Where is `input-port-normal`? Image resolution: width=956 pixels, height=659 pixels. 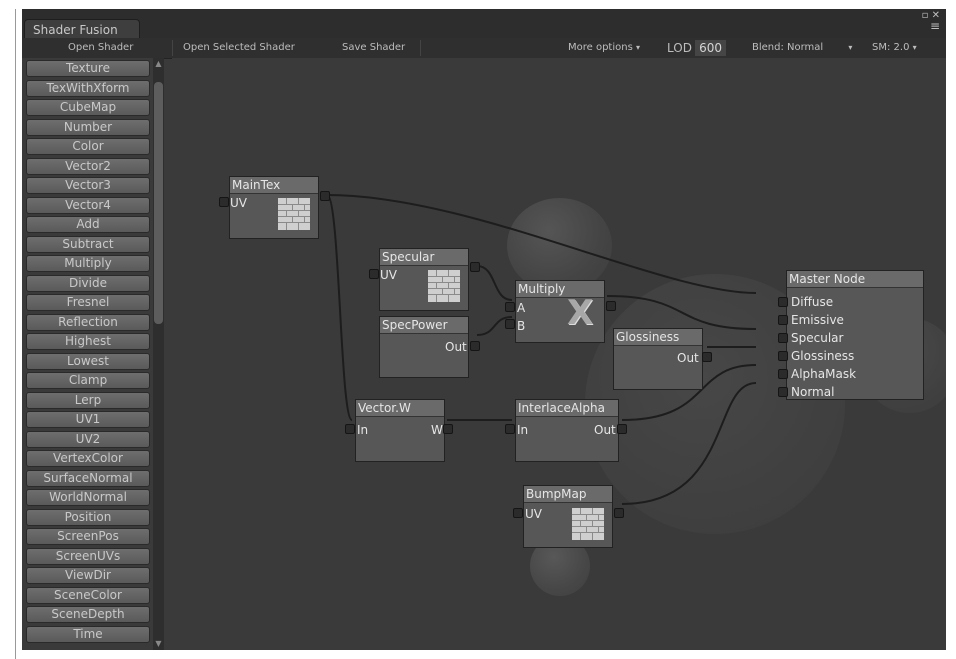 input-port-normal is located at coordinates (783, 392).